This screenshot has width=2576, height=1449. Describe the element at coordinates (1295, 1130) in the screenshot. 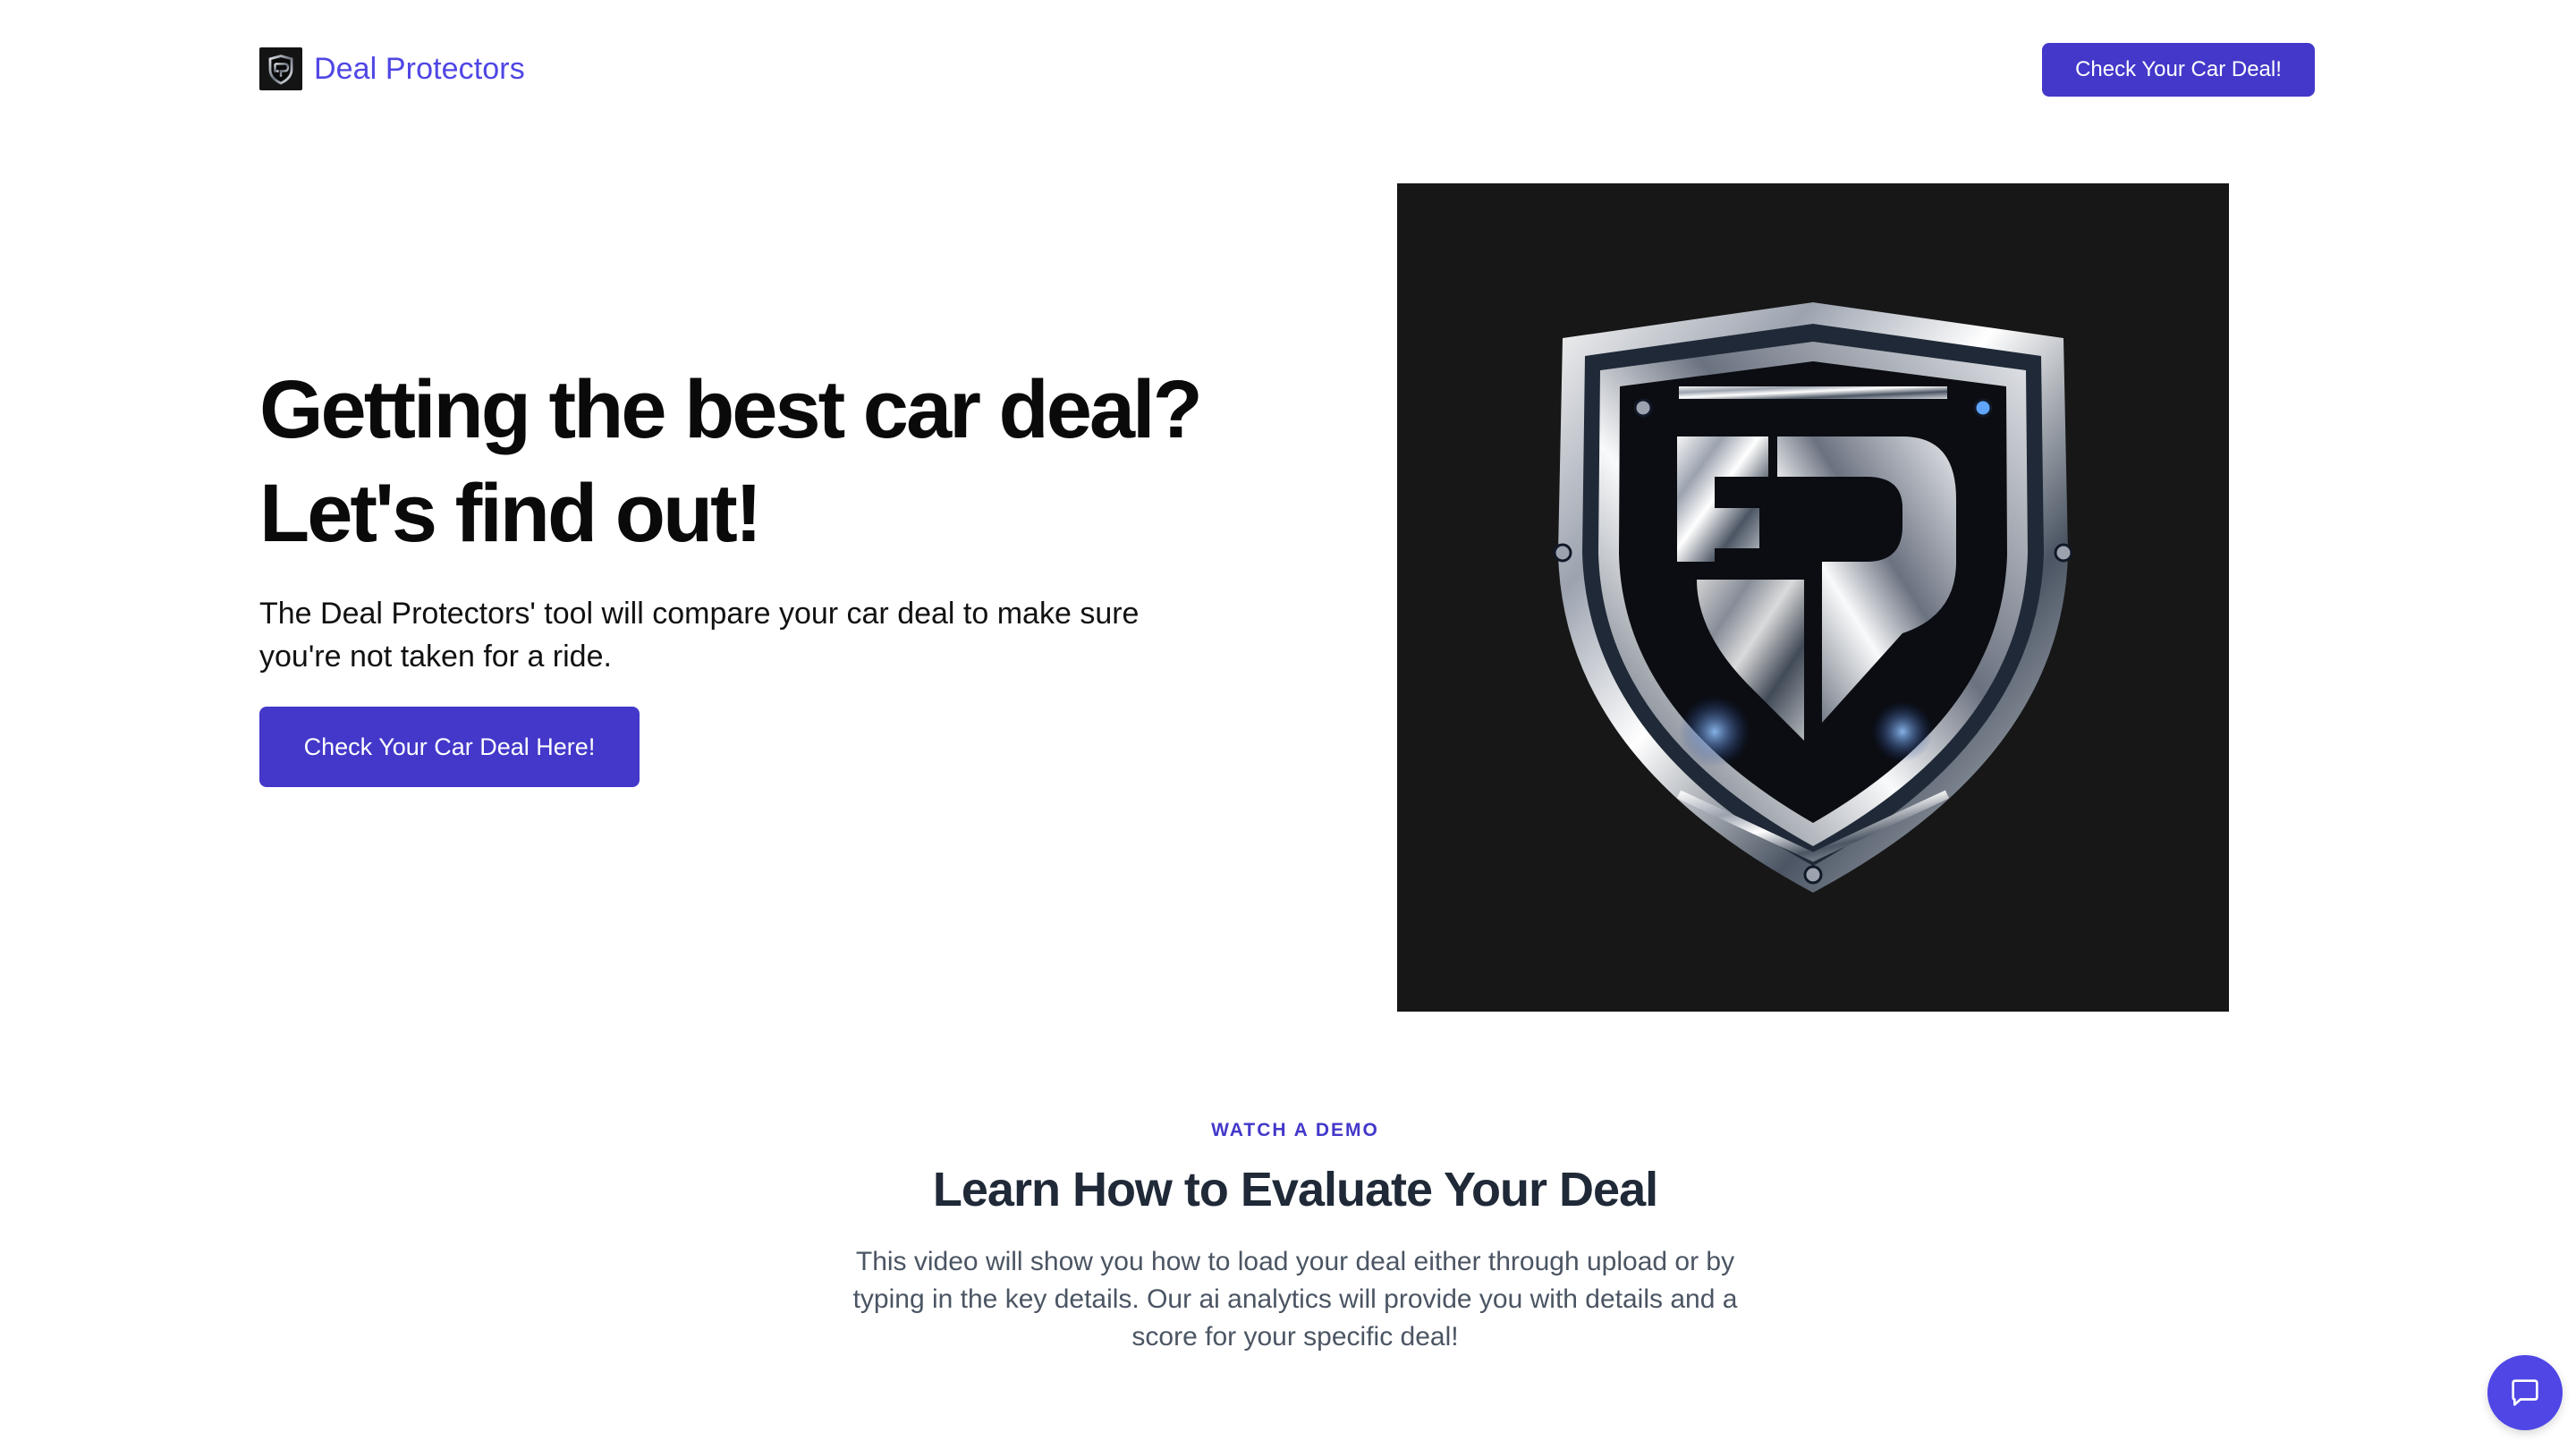

I see `demo-eyebrow: WATCH A DEMO` at that location.